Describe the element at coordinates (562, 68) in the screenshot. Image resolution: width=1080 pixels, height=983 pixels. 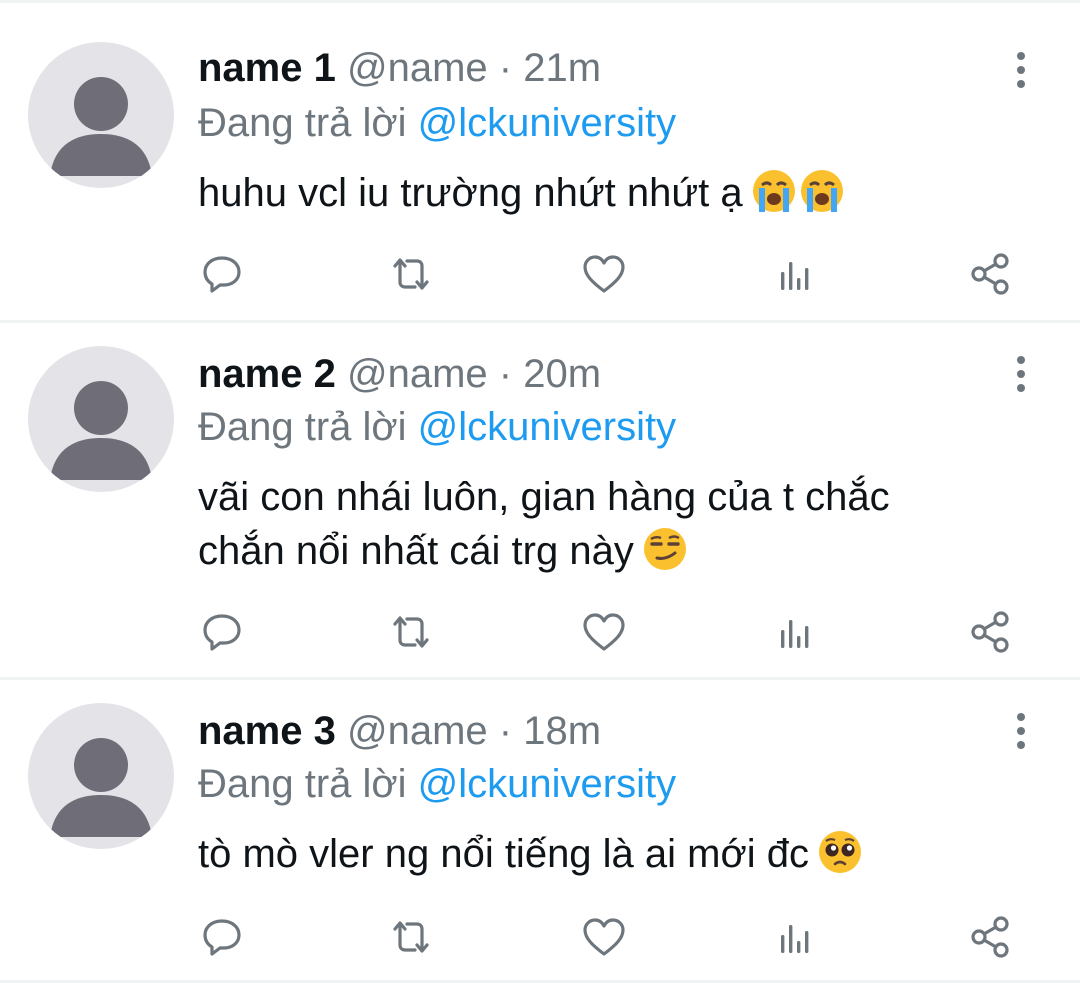
I see `timestamp: 21m` at that location.